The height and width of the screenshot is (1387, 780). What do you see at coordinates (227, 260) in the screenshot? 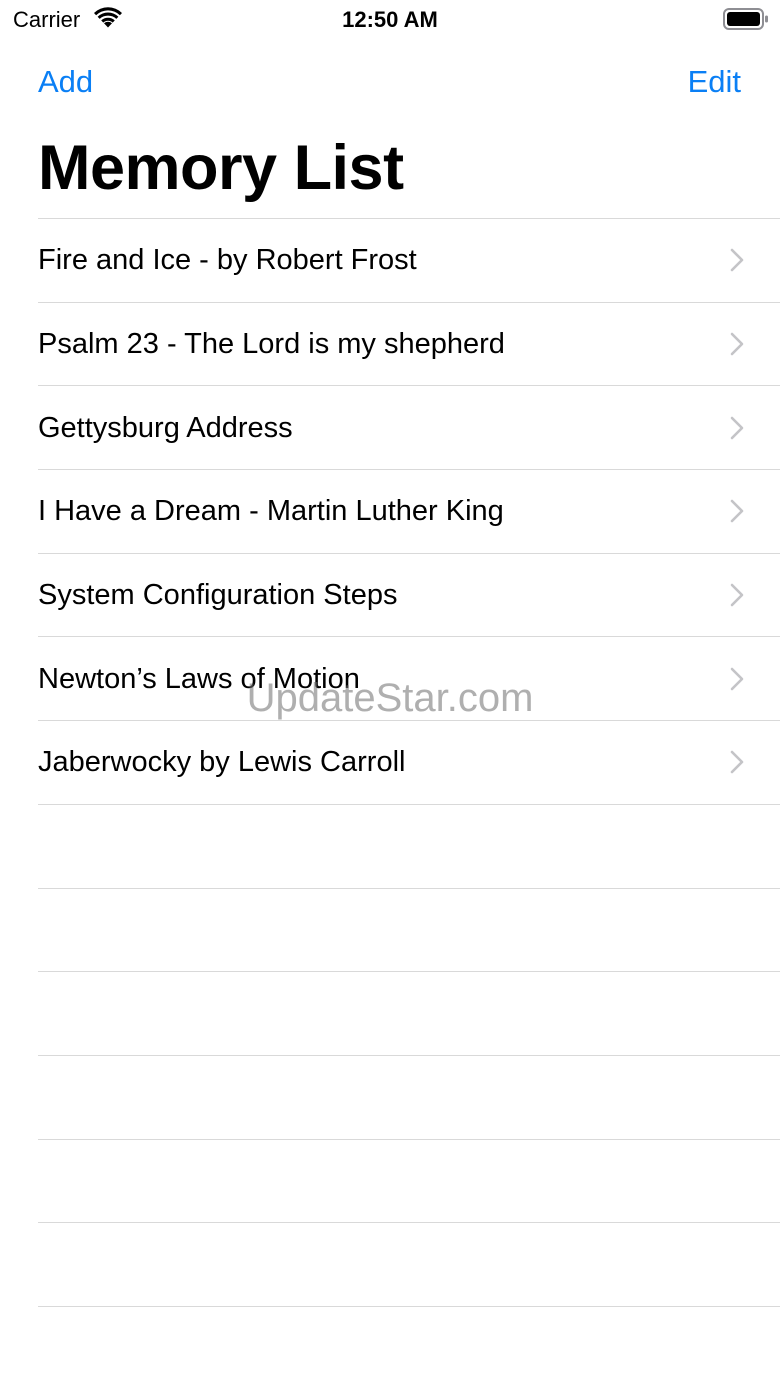
I see `list-item-label: Fire and Ice - by Robert Frost` at bounding box center [227, 260].